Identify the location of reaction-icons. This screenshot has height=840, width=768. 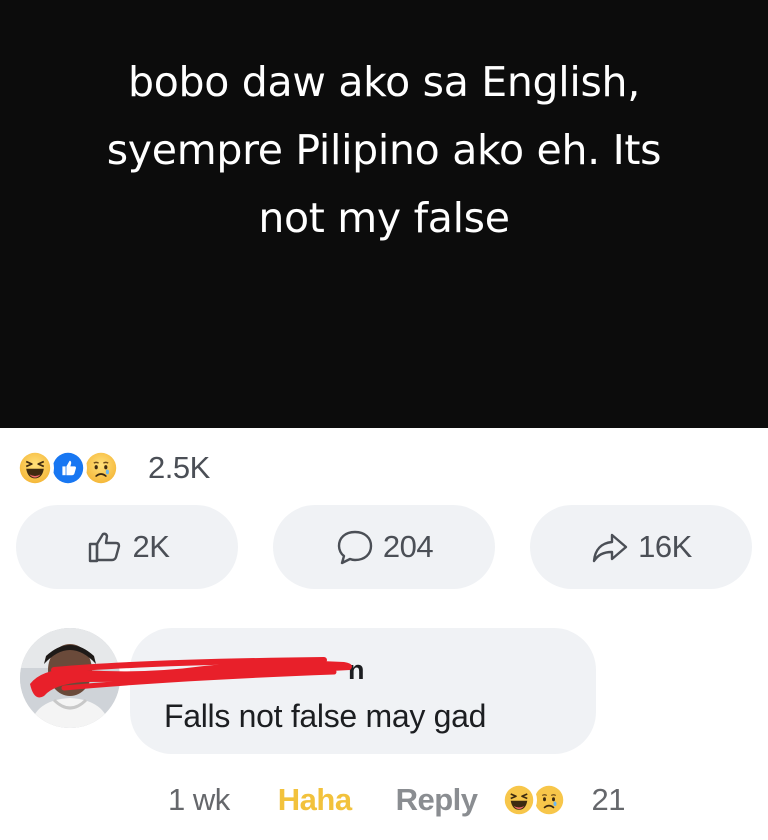
(76, 468).